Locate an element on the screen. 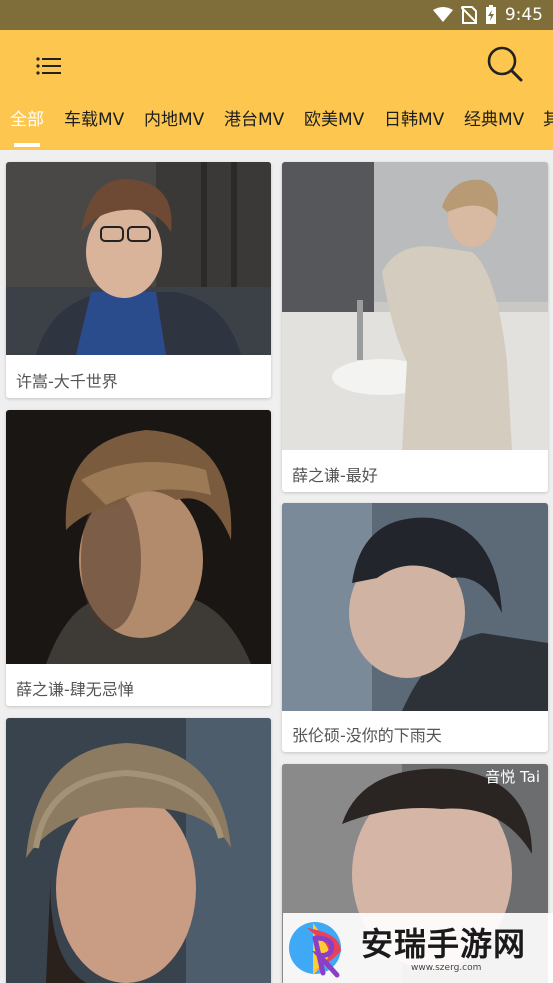  status-bar: 9:45 is located at coordinates (276, 15).